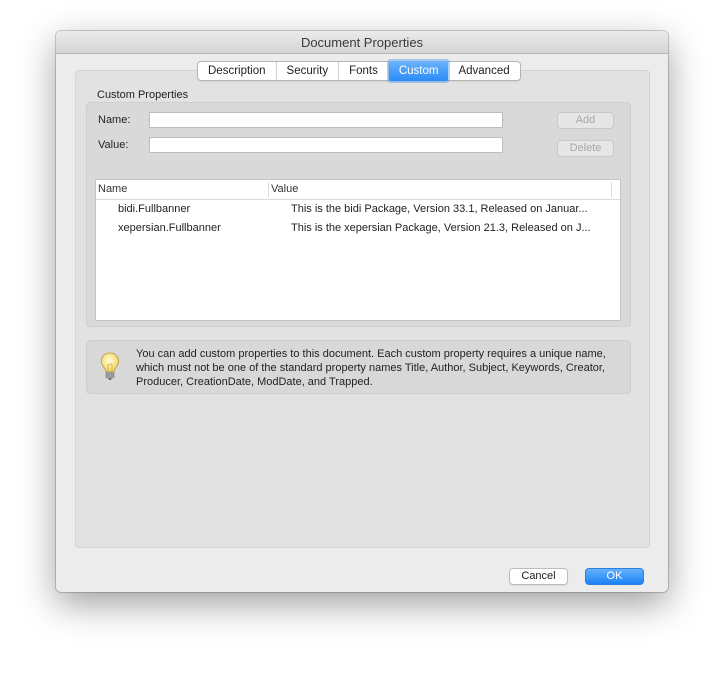 This screenshot has width=724, height=673. What do you see at coordinates (326, 145) in the screenshot?
I see `value-input` at bounding box center [326, 145].